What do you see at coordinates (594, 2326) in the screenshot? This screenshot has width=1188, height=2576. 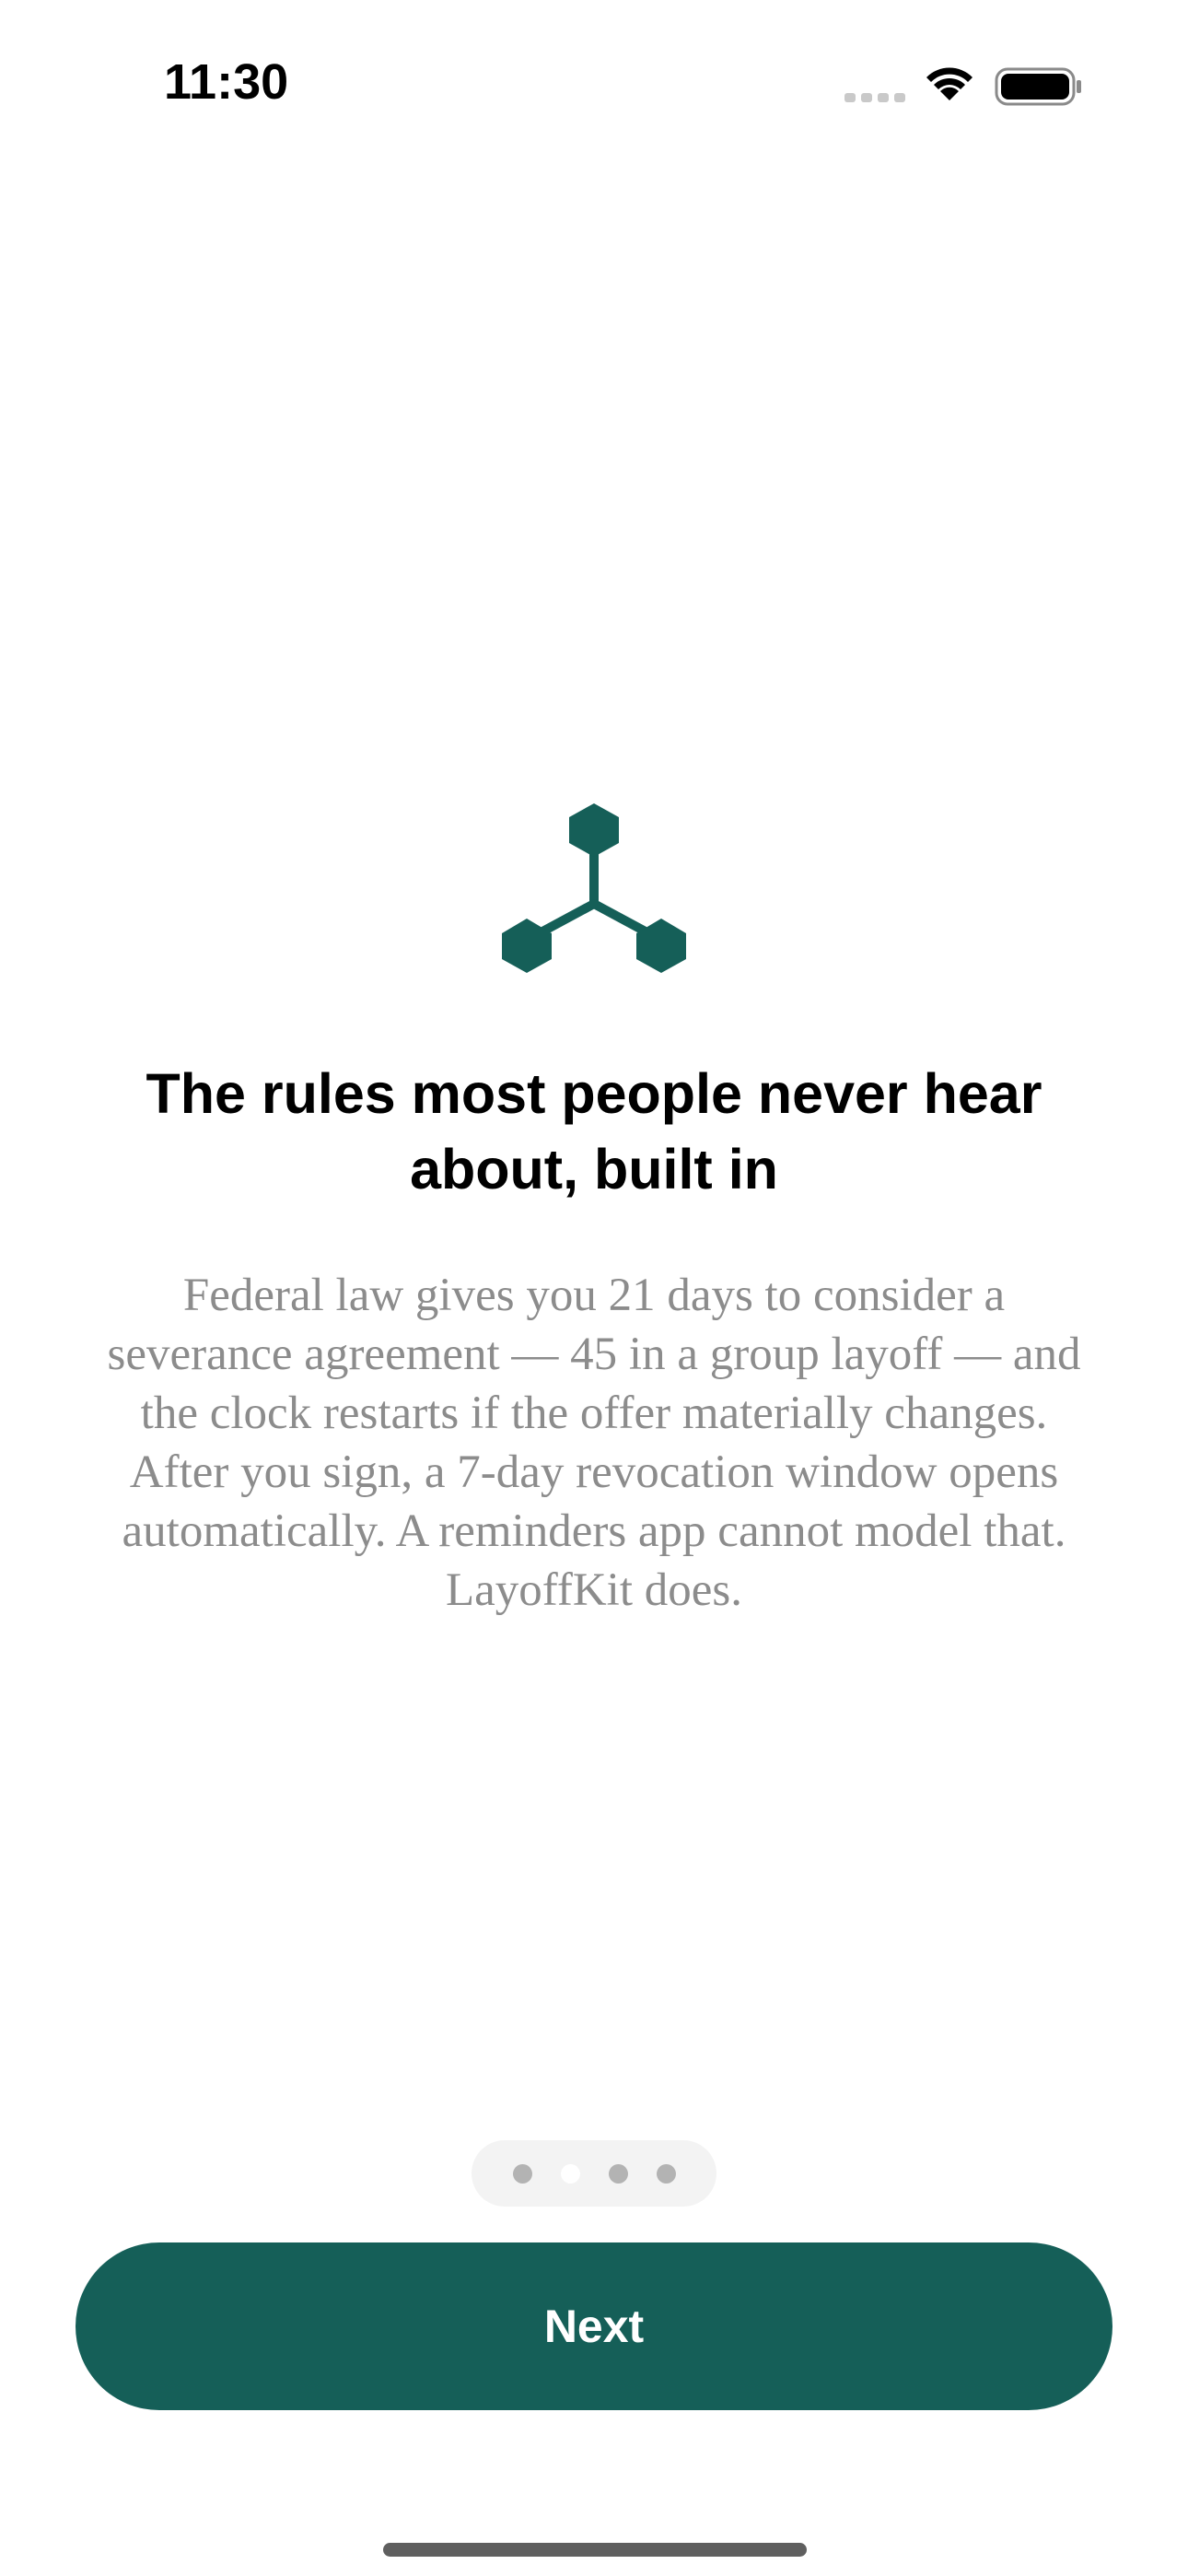 I see `next-button: Next` at bounding box center [594, 2326].